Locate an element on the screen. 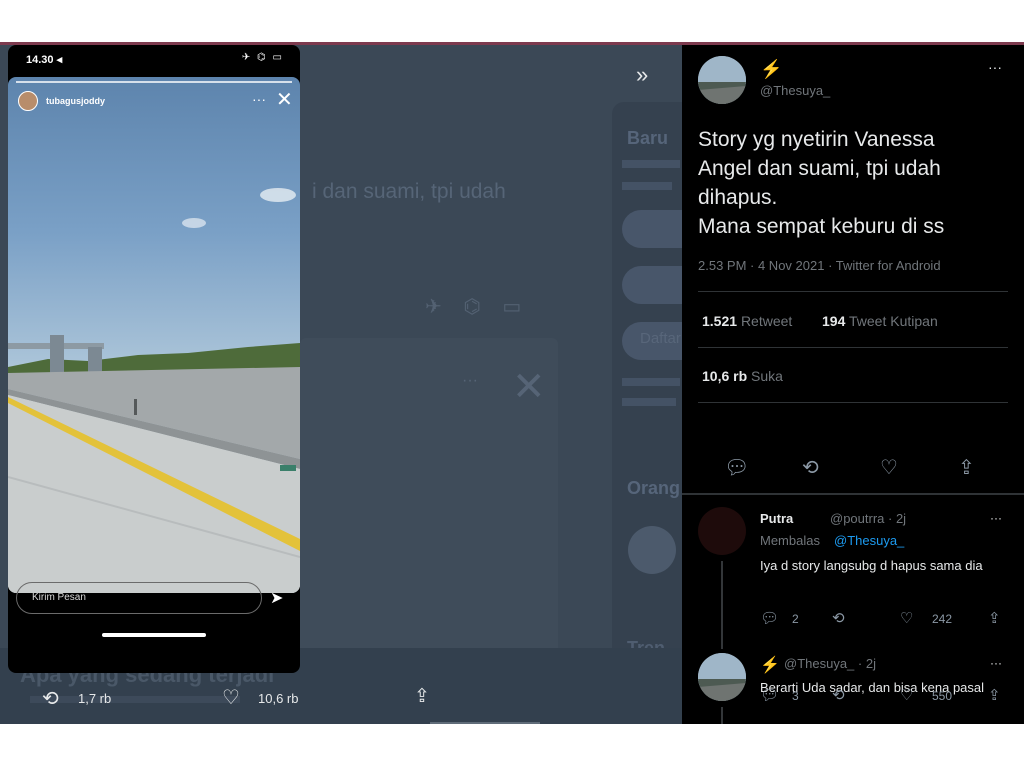  dimmed-section-title: Orang is located at coordinates (654, 488).